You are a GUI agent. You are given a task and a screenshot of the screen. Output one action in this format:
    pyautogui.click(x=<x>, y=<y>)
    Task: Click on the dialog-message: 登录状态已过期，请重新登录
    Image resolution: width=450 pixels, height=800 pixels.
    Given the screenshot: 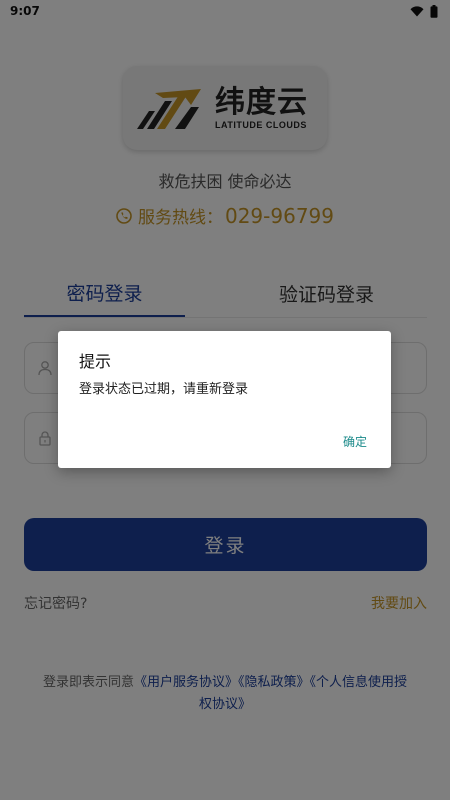 What is the action you would take?
    pyautogui.click(x=164, y=389)
    